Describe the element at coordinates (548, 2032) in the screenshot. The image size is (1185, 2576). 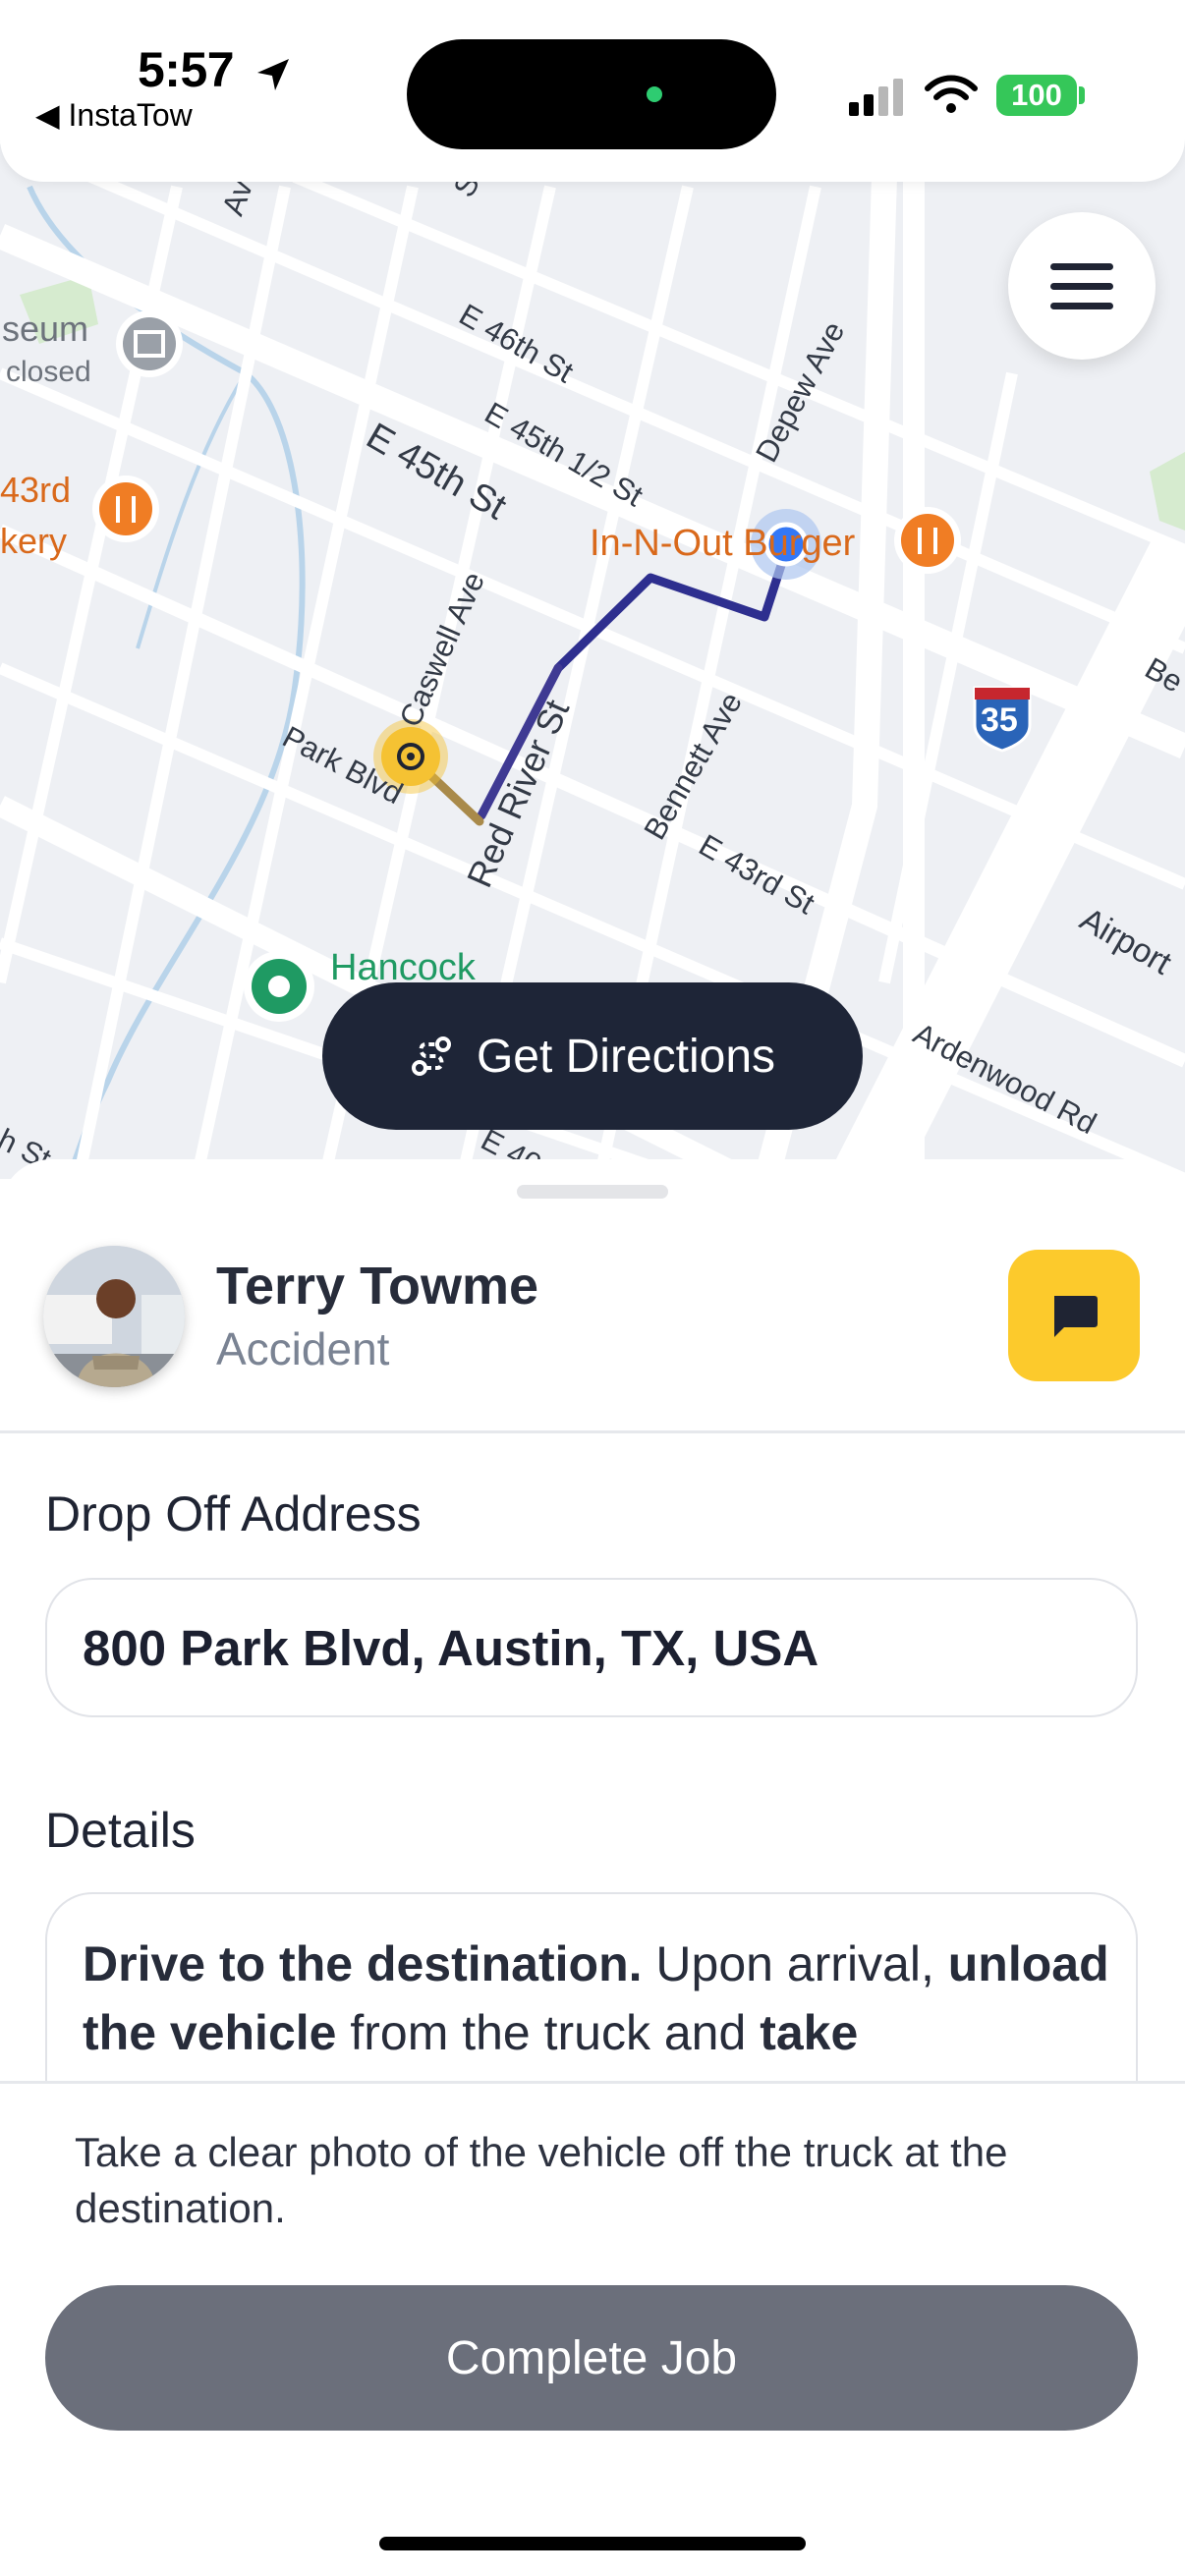
I see `details-text-4: from the truck and` at that location.